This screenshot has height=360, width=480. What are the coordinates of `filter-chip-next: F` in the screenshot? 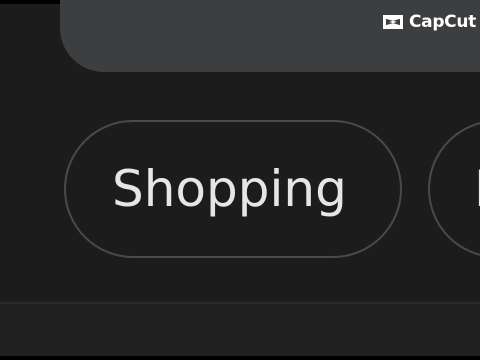 It's located at (454, 189).